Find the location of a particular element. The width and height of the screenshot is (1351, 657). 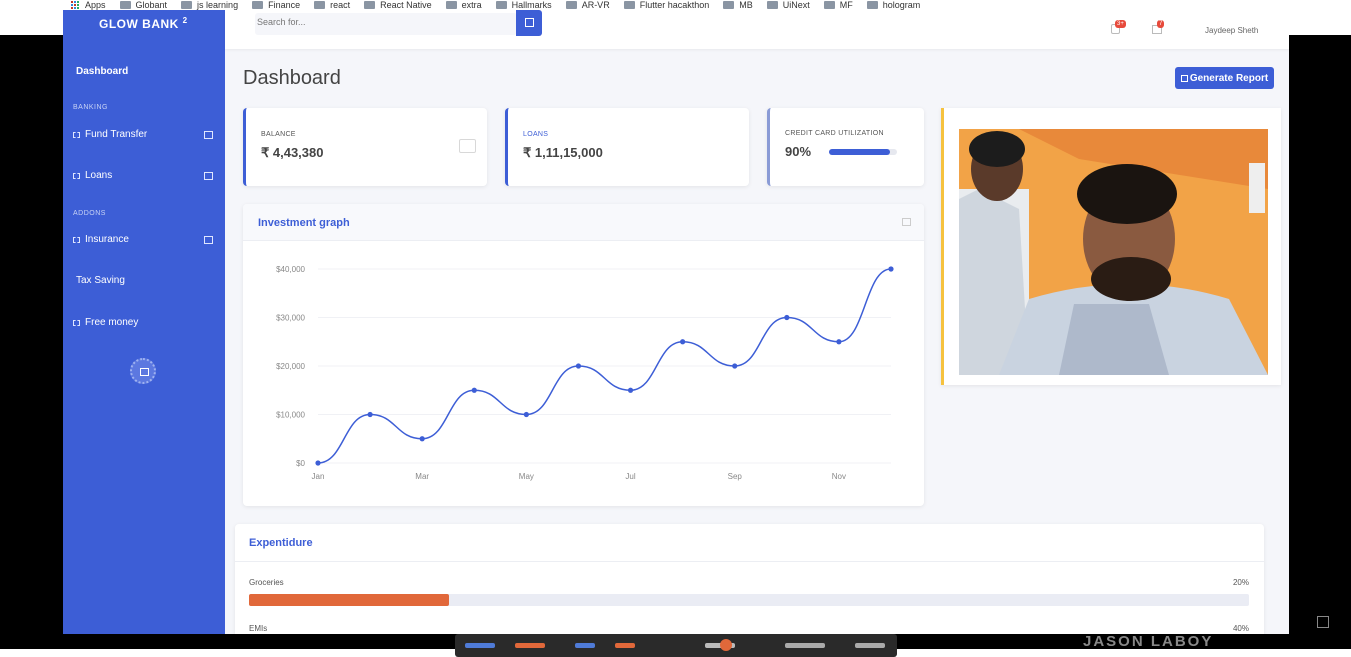

bookmark-item: Finance is located at coordinates (276, 5).